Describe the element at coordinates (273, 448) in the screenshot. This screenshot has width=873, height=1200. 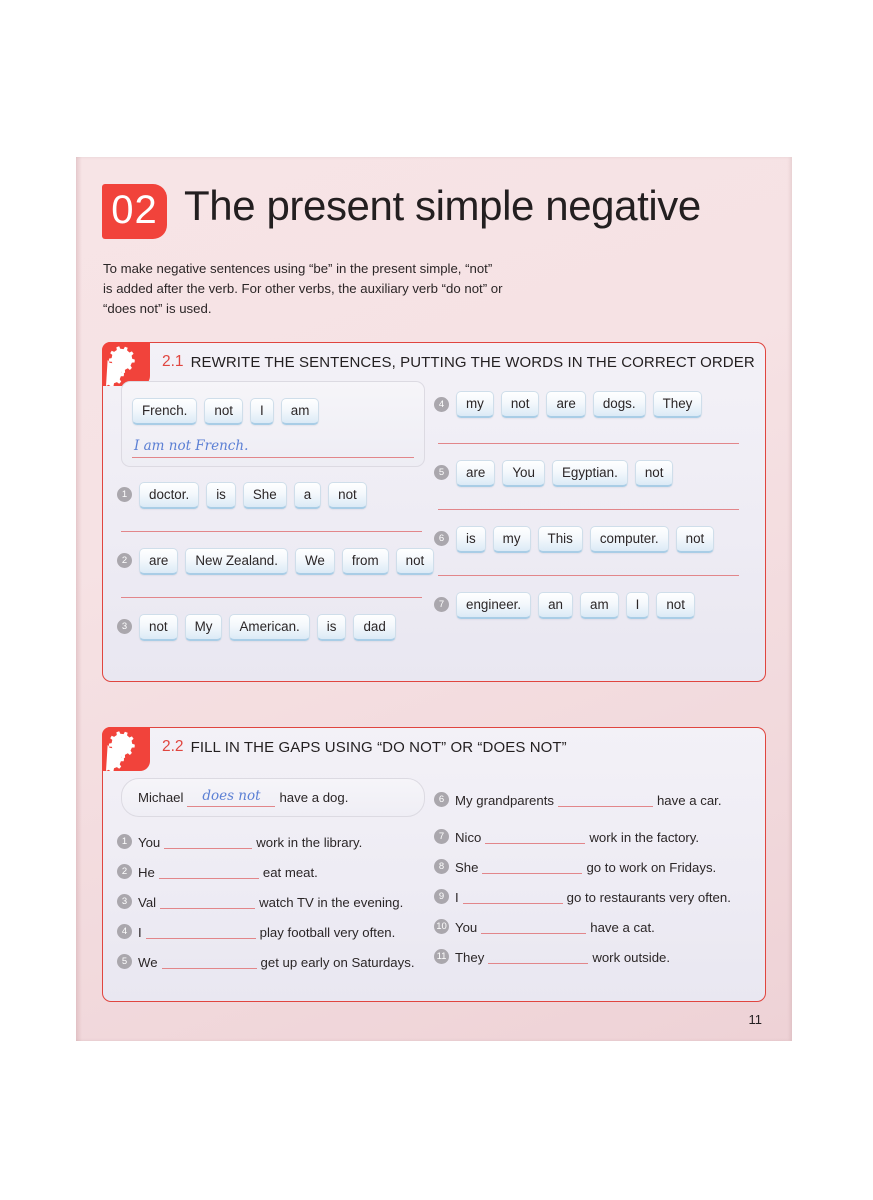
I see `example-answer-text: I am not French.` at that location.